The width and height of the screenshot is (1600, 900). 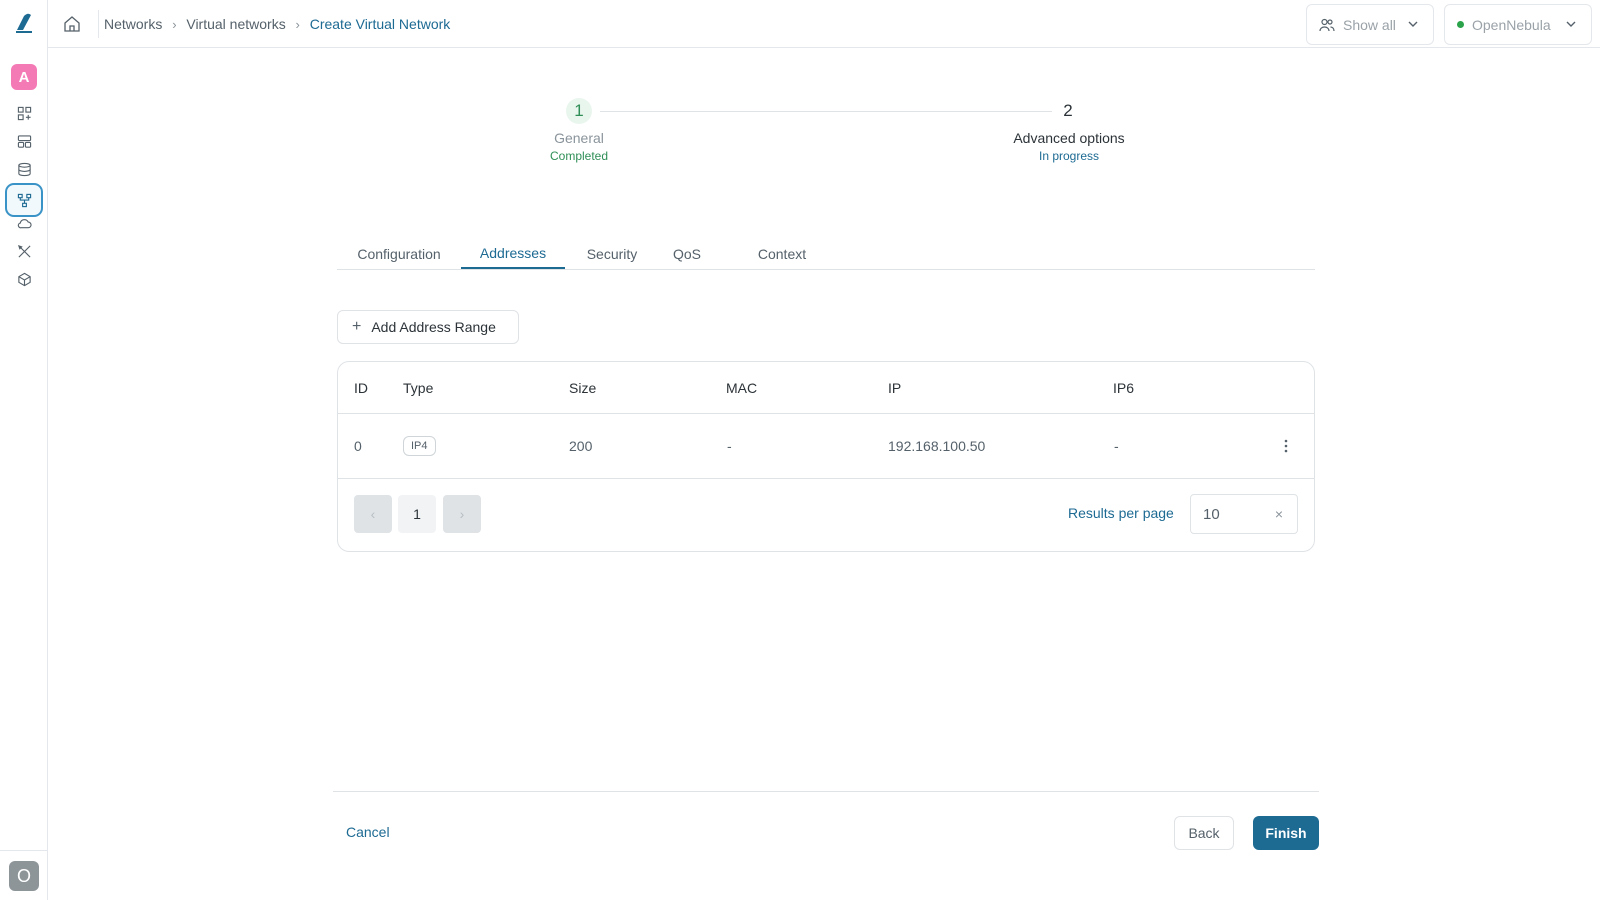 I want to click on step-1-status: Completed, so click(x=579, y=156).